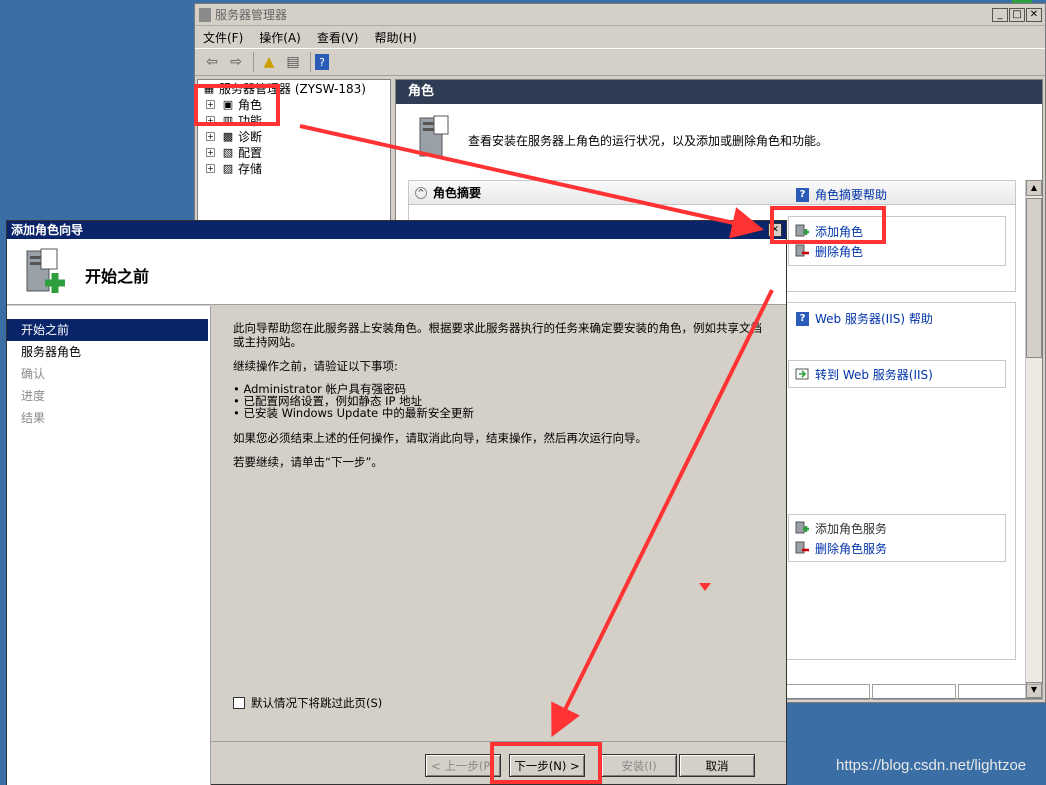 The height and width of the screenshot is (785, 1046). What do you see at coordinates (931, 765) in the screenshot?
I see `watermark: https://blog.csdn.net/lightzoe` at bounding box center [931, 765].